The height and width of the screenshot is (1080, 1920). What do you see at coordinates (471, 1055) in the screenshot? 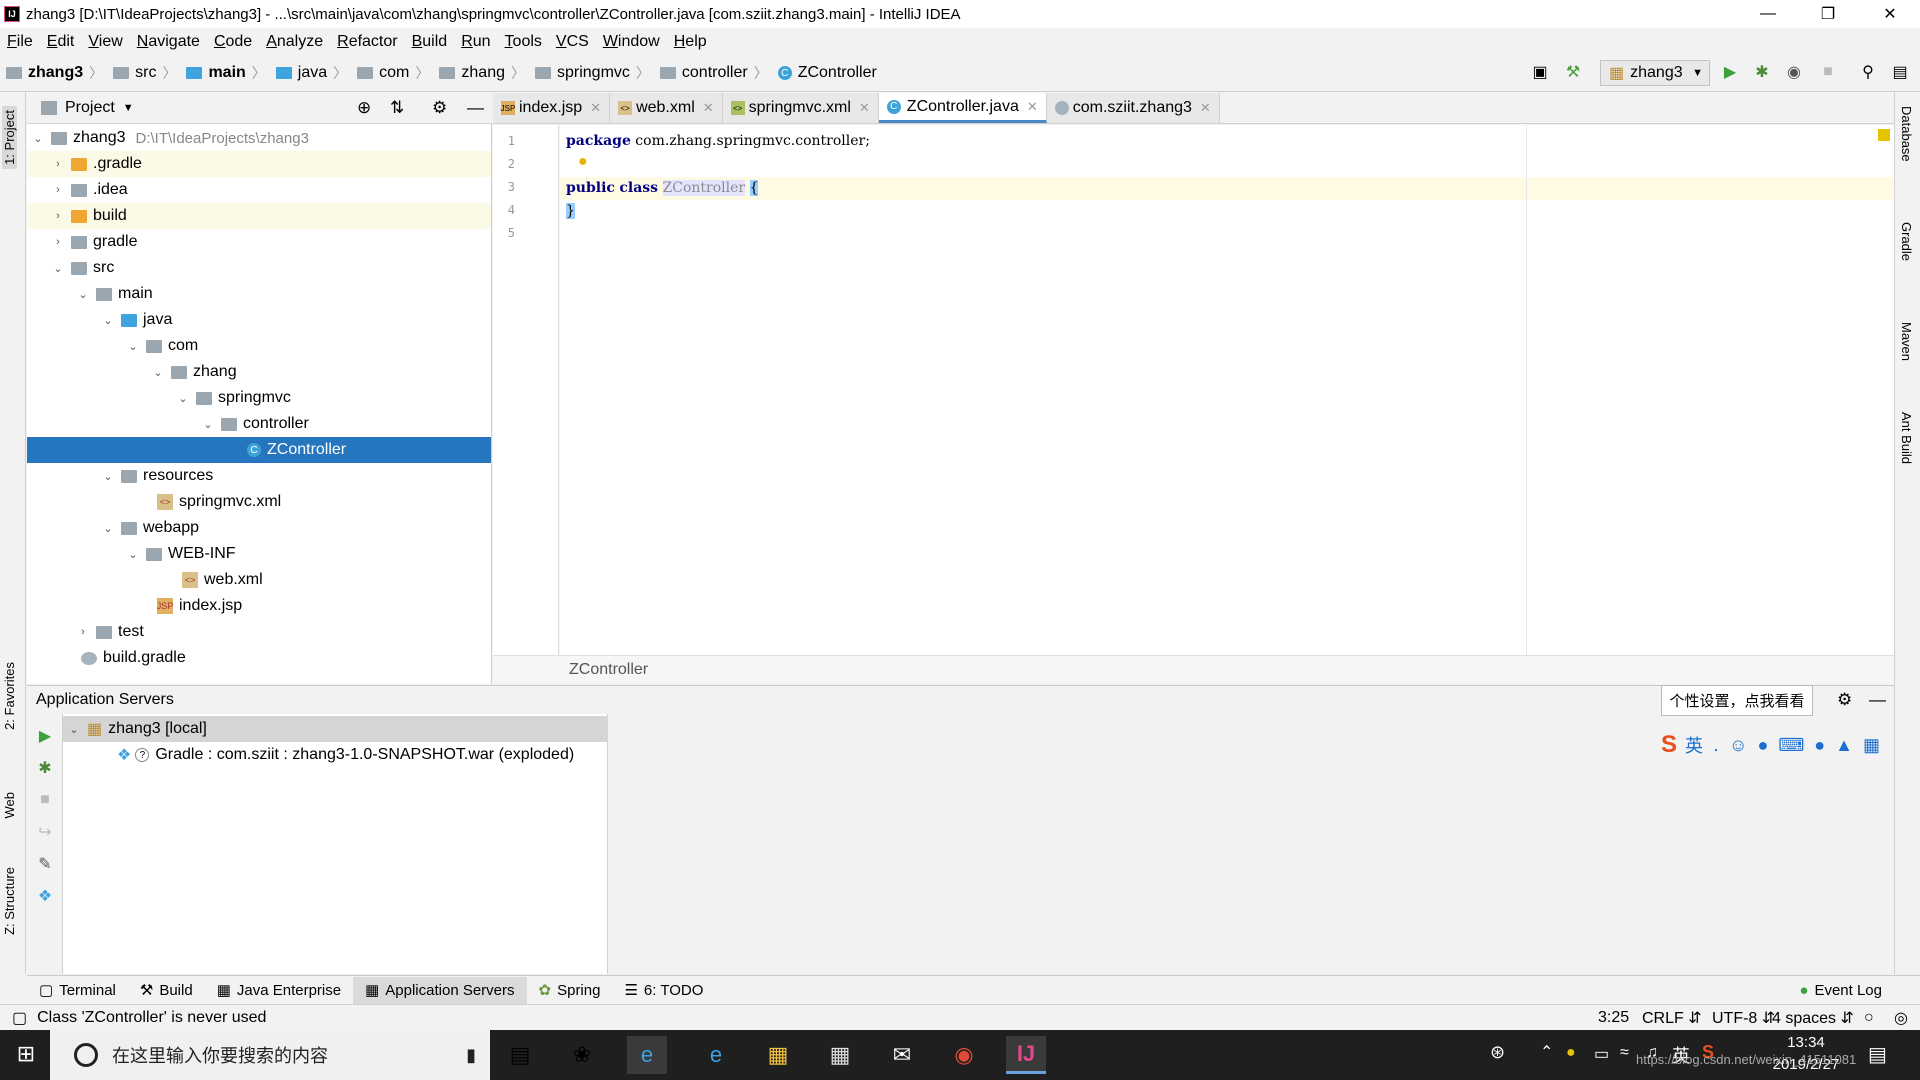
I see `microphone-icon: ▮` at bounding box center [471, 1055].